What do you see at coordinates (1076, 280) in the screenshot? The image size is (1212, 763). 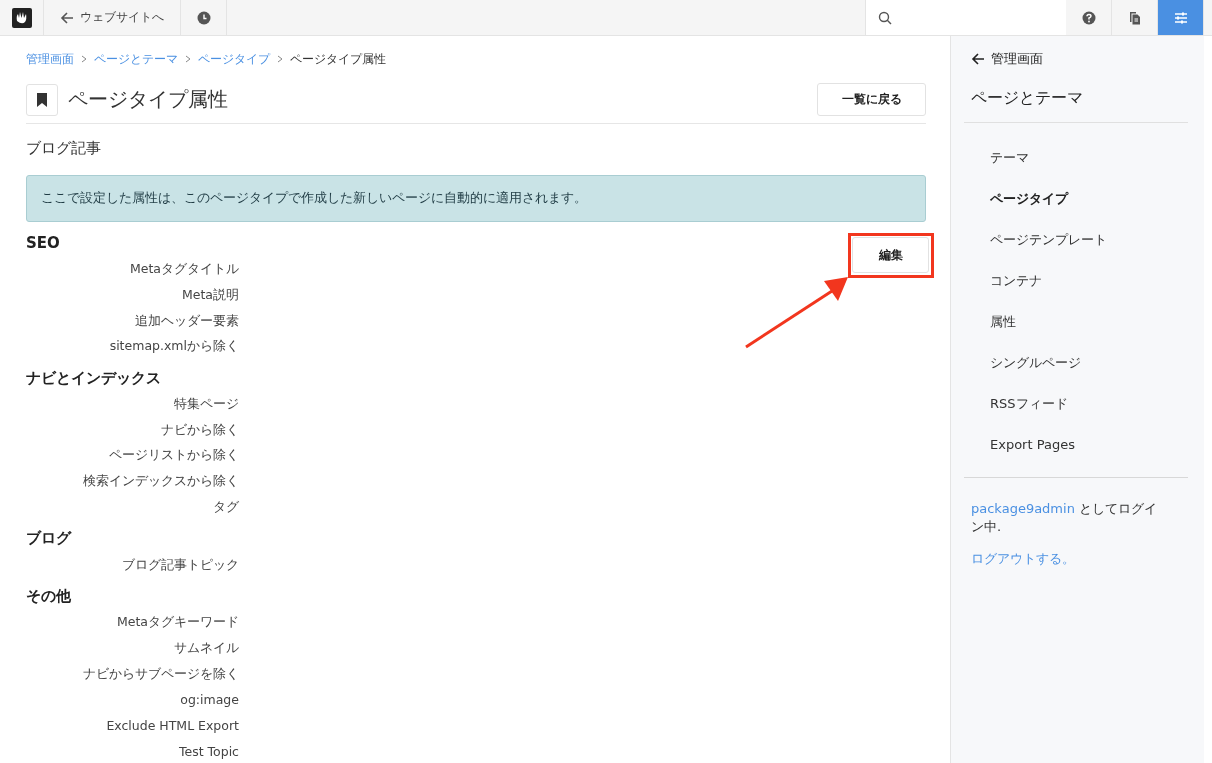 I see `sidebar-item: コンテナ` at bounding box center [1076, 280].